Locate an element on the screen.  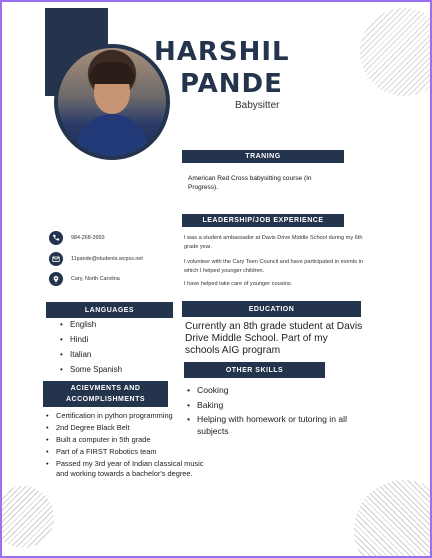
skill-item: Cooking is located at coordinates (272, 391).